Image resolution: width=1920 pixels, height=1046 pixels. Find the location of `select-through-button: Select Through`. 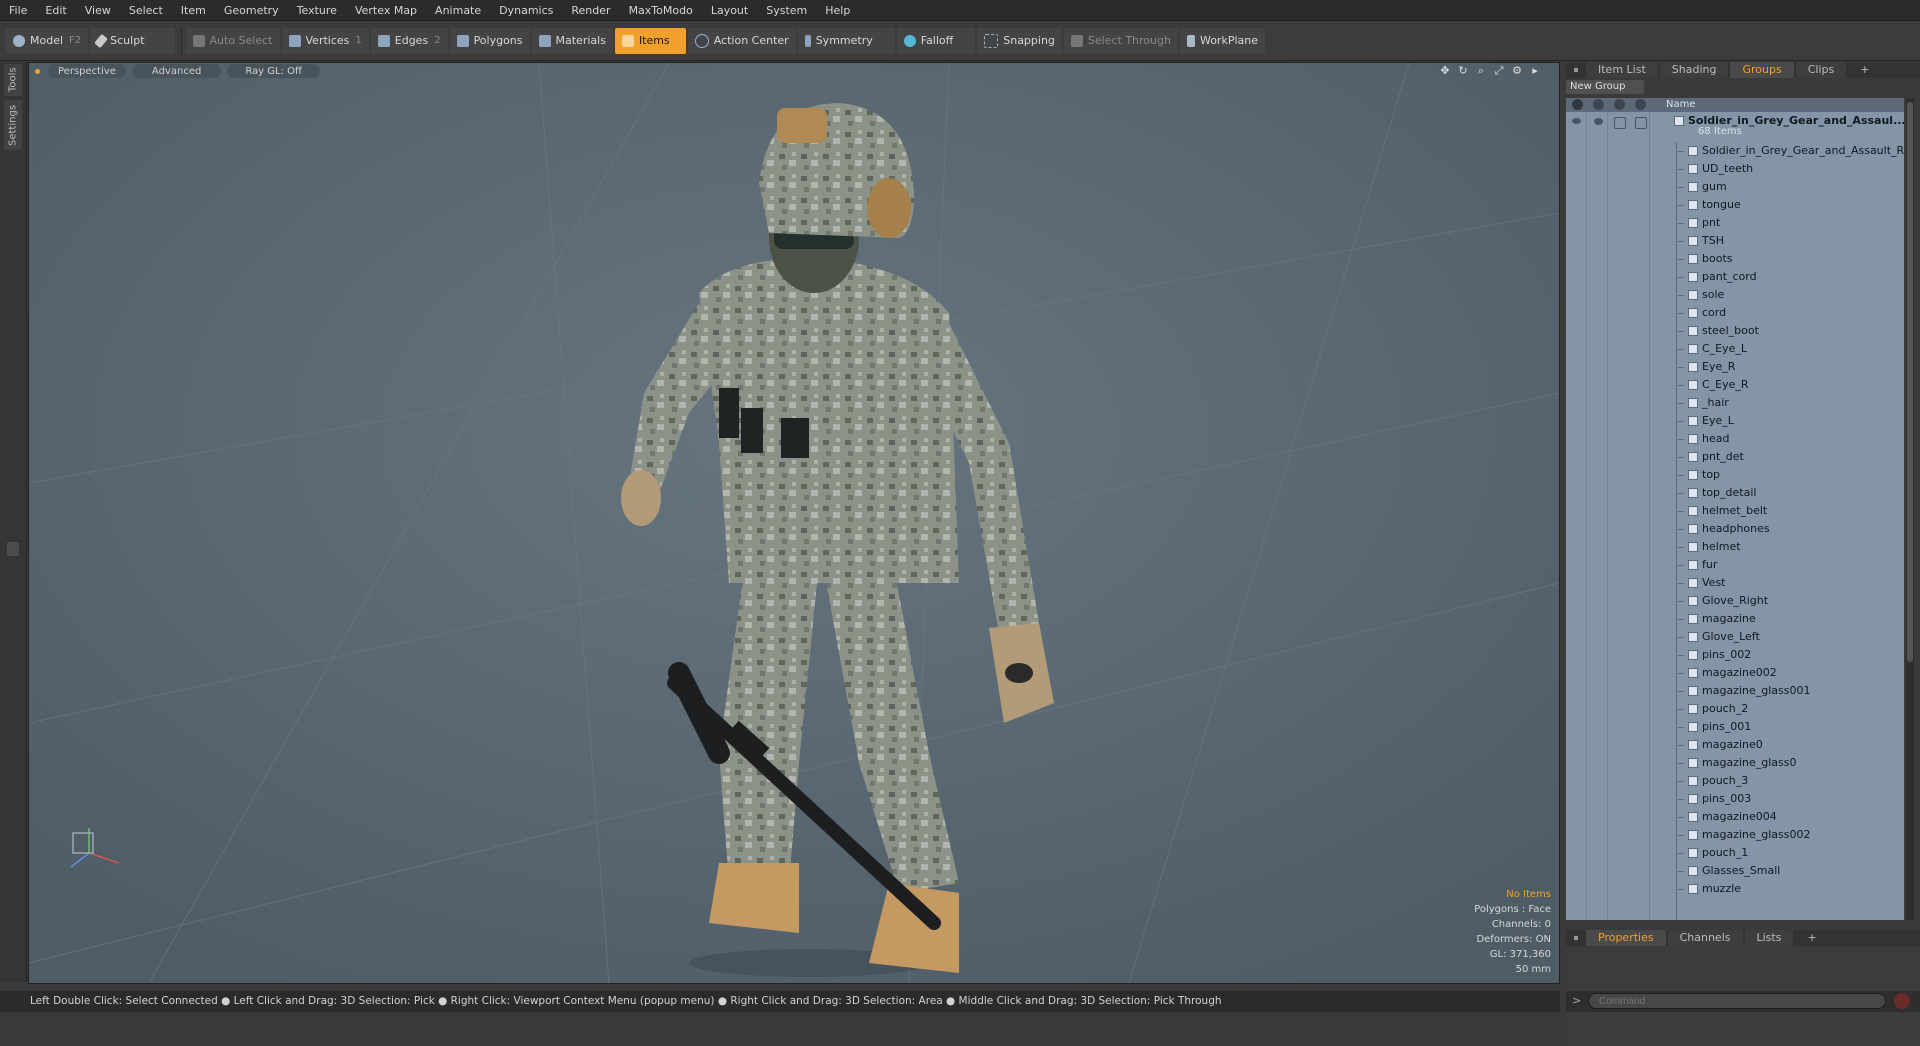

select-through-button: Select Through is located at coordinates (1120, 40).